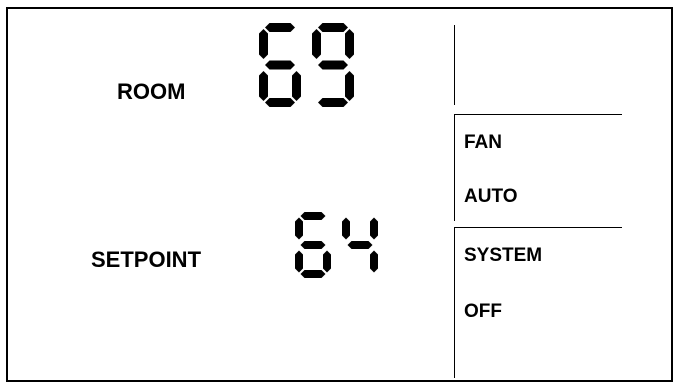  I want to click on room-temperature-readout, so click(306, 65).